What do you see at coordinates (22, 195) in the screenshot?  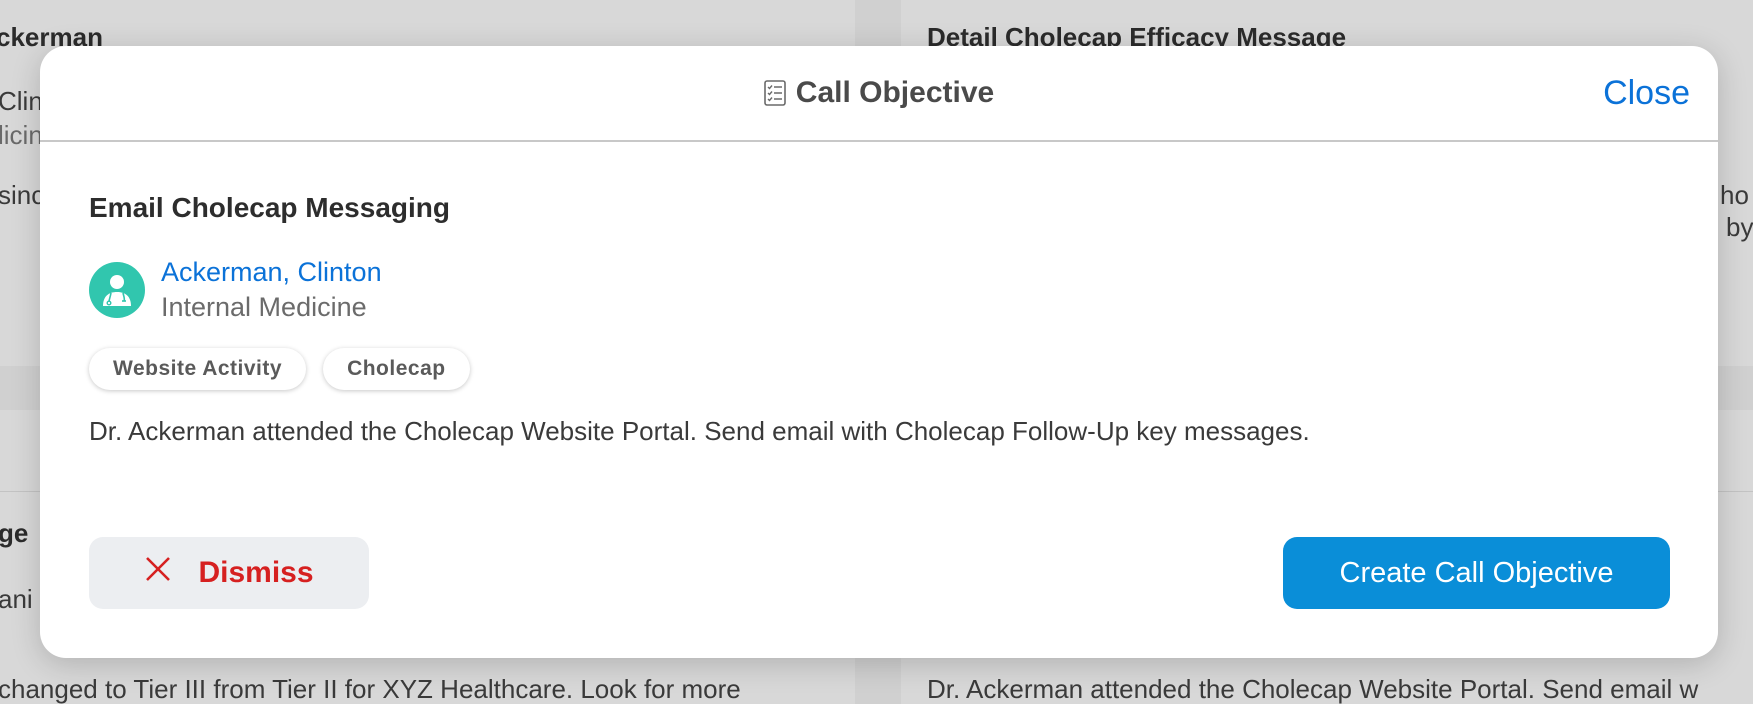 I see `background-text: sinc` at bounding box center [22, 195].